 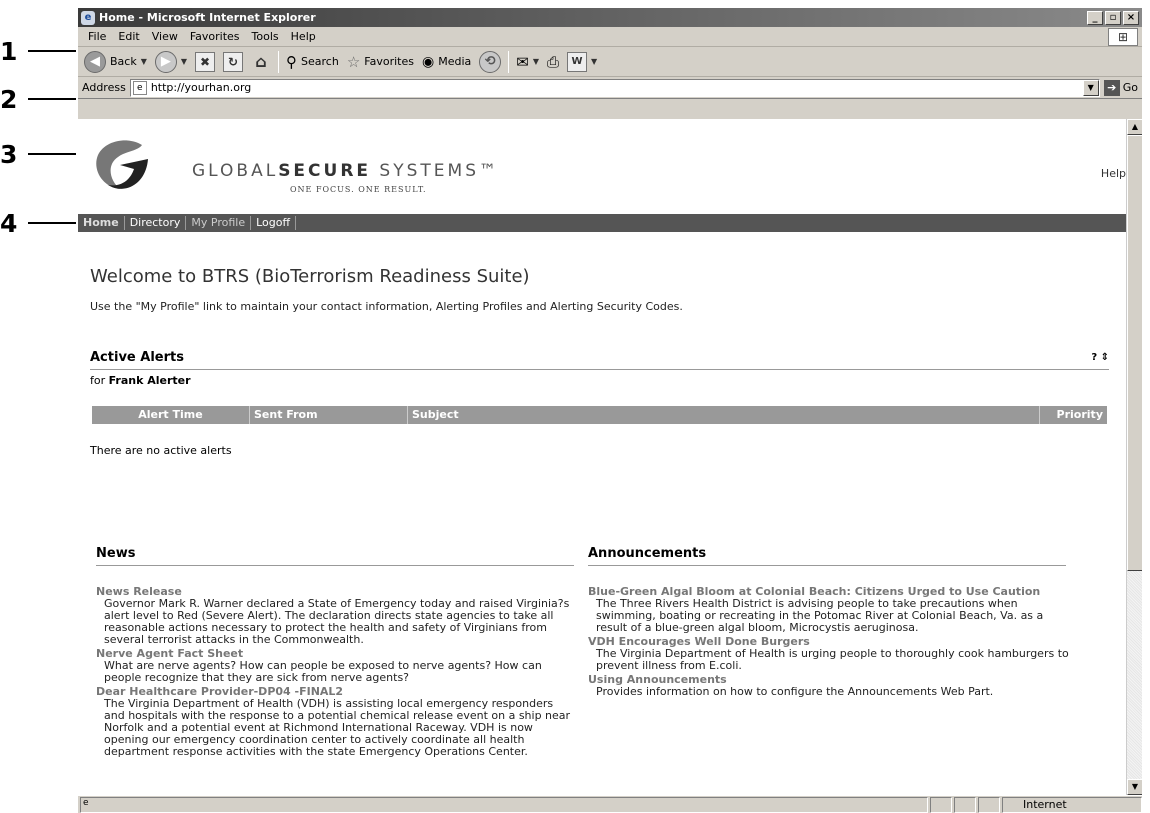 What do you see at coordinates (215, 36) in the screenshot?
I see `menu-favorites: Favorites` at bounding box center [215, 36].